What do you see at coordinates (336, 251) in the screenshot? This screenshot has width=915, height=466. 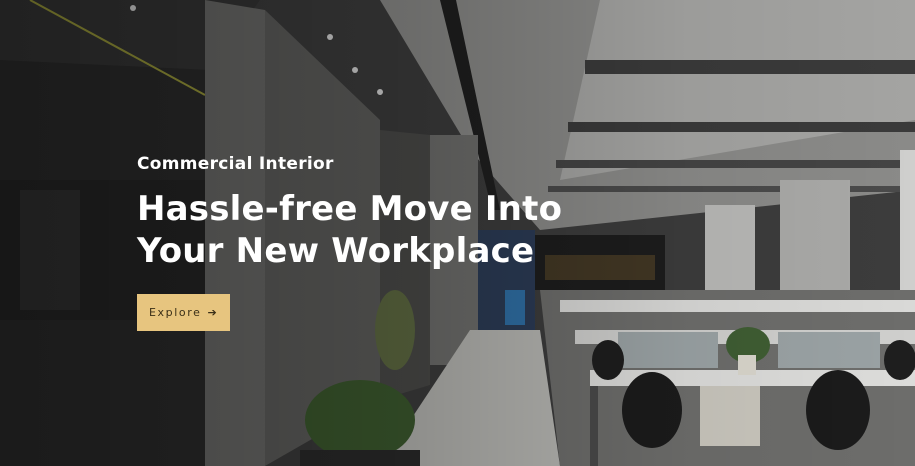 I see `hero-headline-line-2: Your New Workplace` at bounding box center [336, 251].